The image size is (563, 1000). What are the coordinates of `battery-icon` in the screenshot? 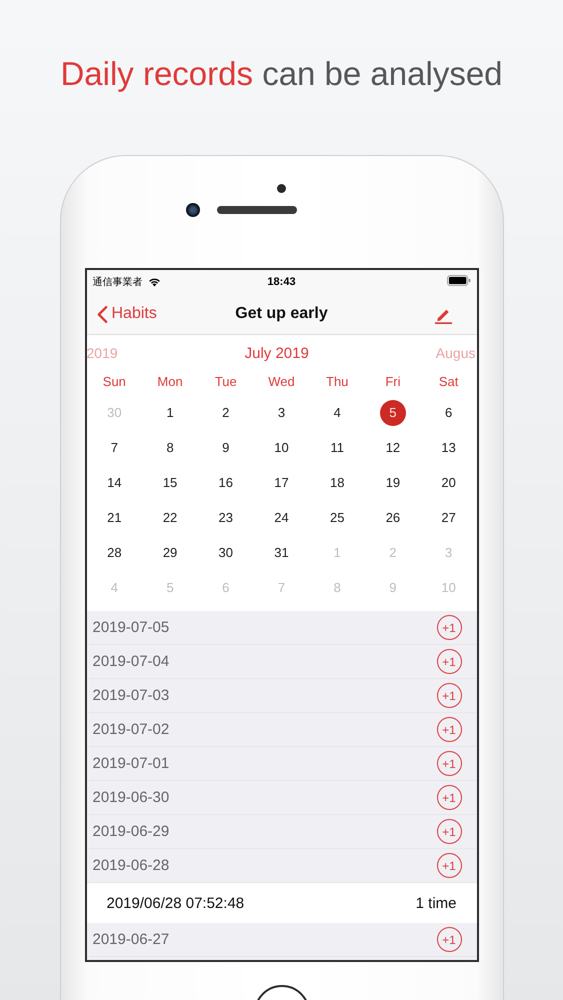 It's located at (458, 280).